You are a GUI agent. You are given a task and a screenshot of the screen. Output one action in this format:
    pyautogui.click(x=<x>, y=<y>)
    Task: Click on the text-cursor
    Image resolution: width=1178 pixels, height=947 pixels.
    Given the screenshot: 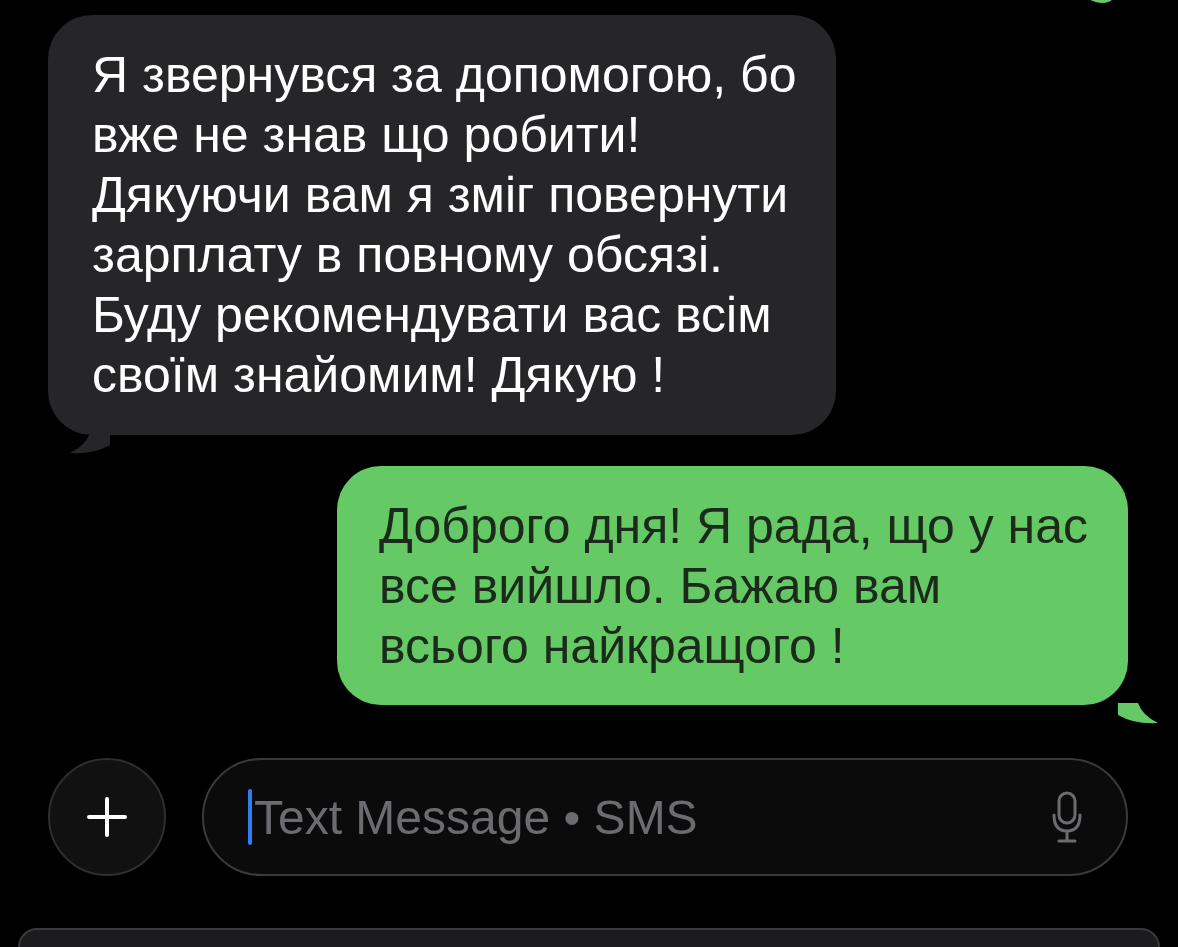 What is the action you would take?
    pyautogui.click(x=250, y=817)
    